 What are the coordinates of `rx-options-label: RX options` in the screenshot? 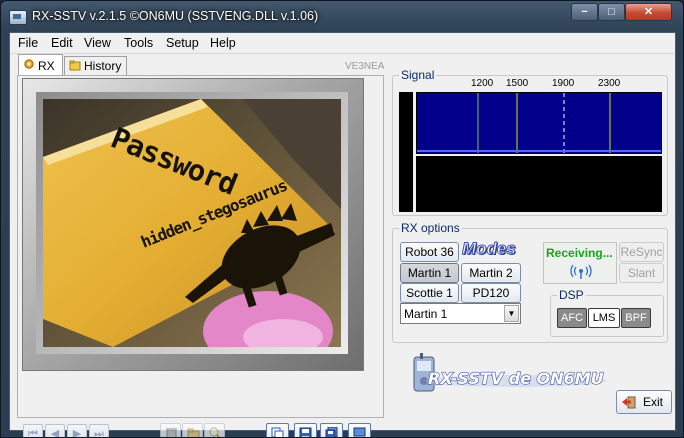 It's located at (430, 228).